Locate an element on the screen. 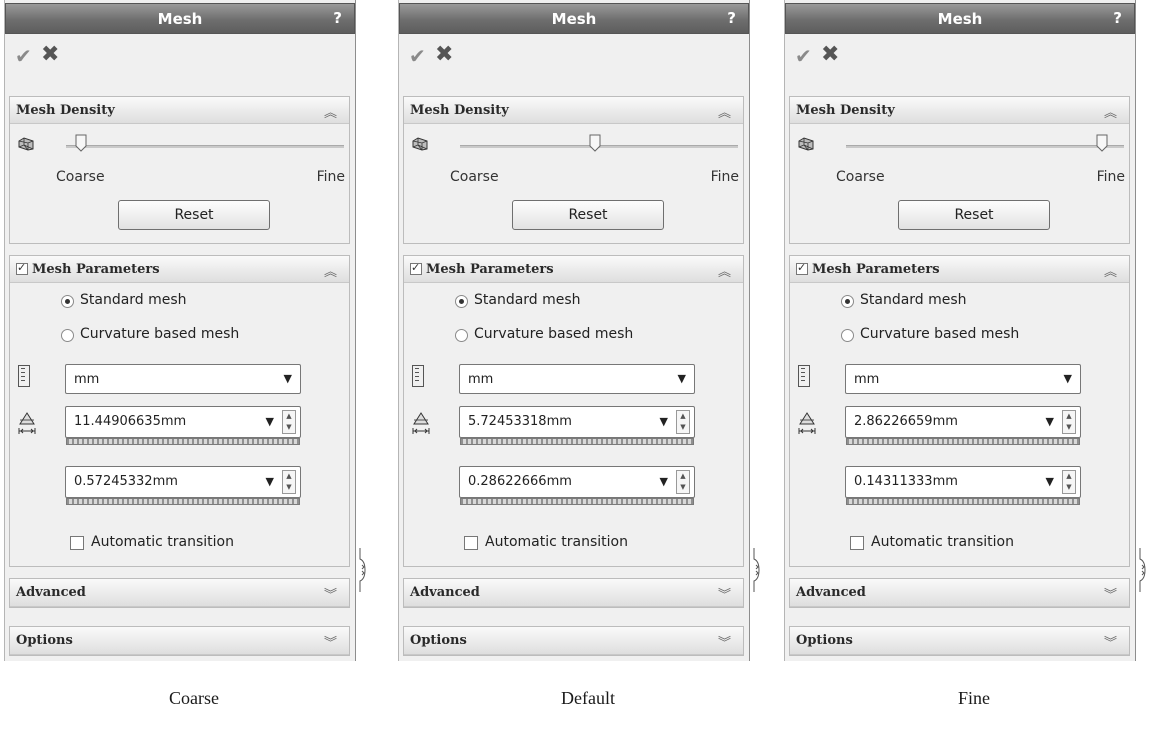 The width and height of the screenshot is (1151, 731). tolerance-field: 0.14311333mm ▼ ▲ ▼ is located at coordinates (963, 485).